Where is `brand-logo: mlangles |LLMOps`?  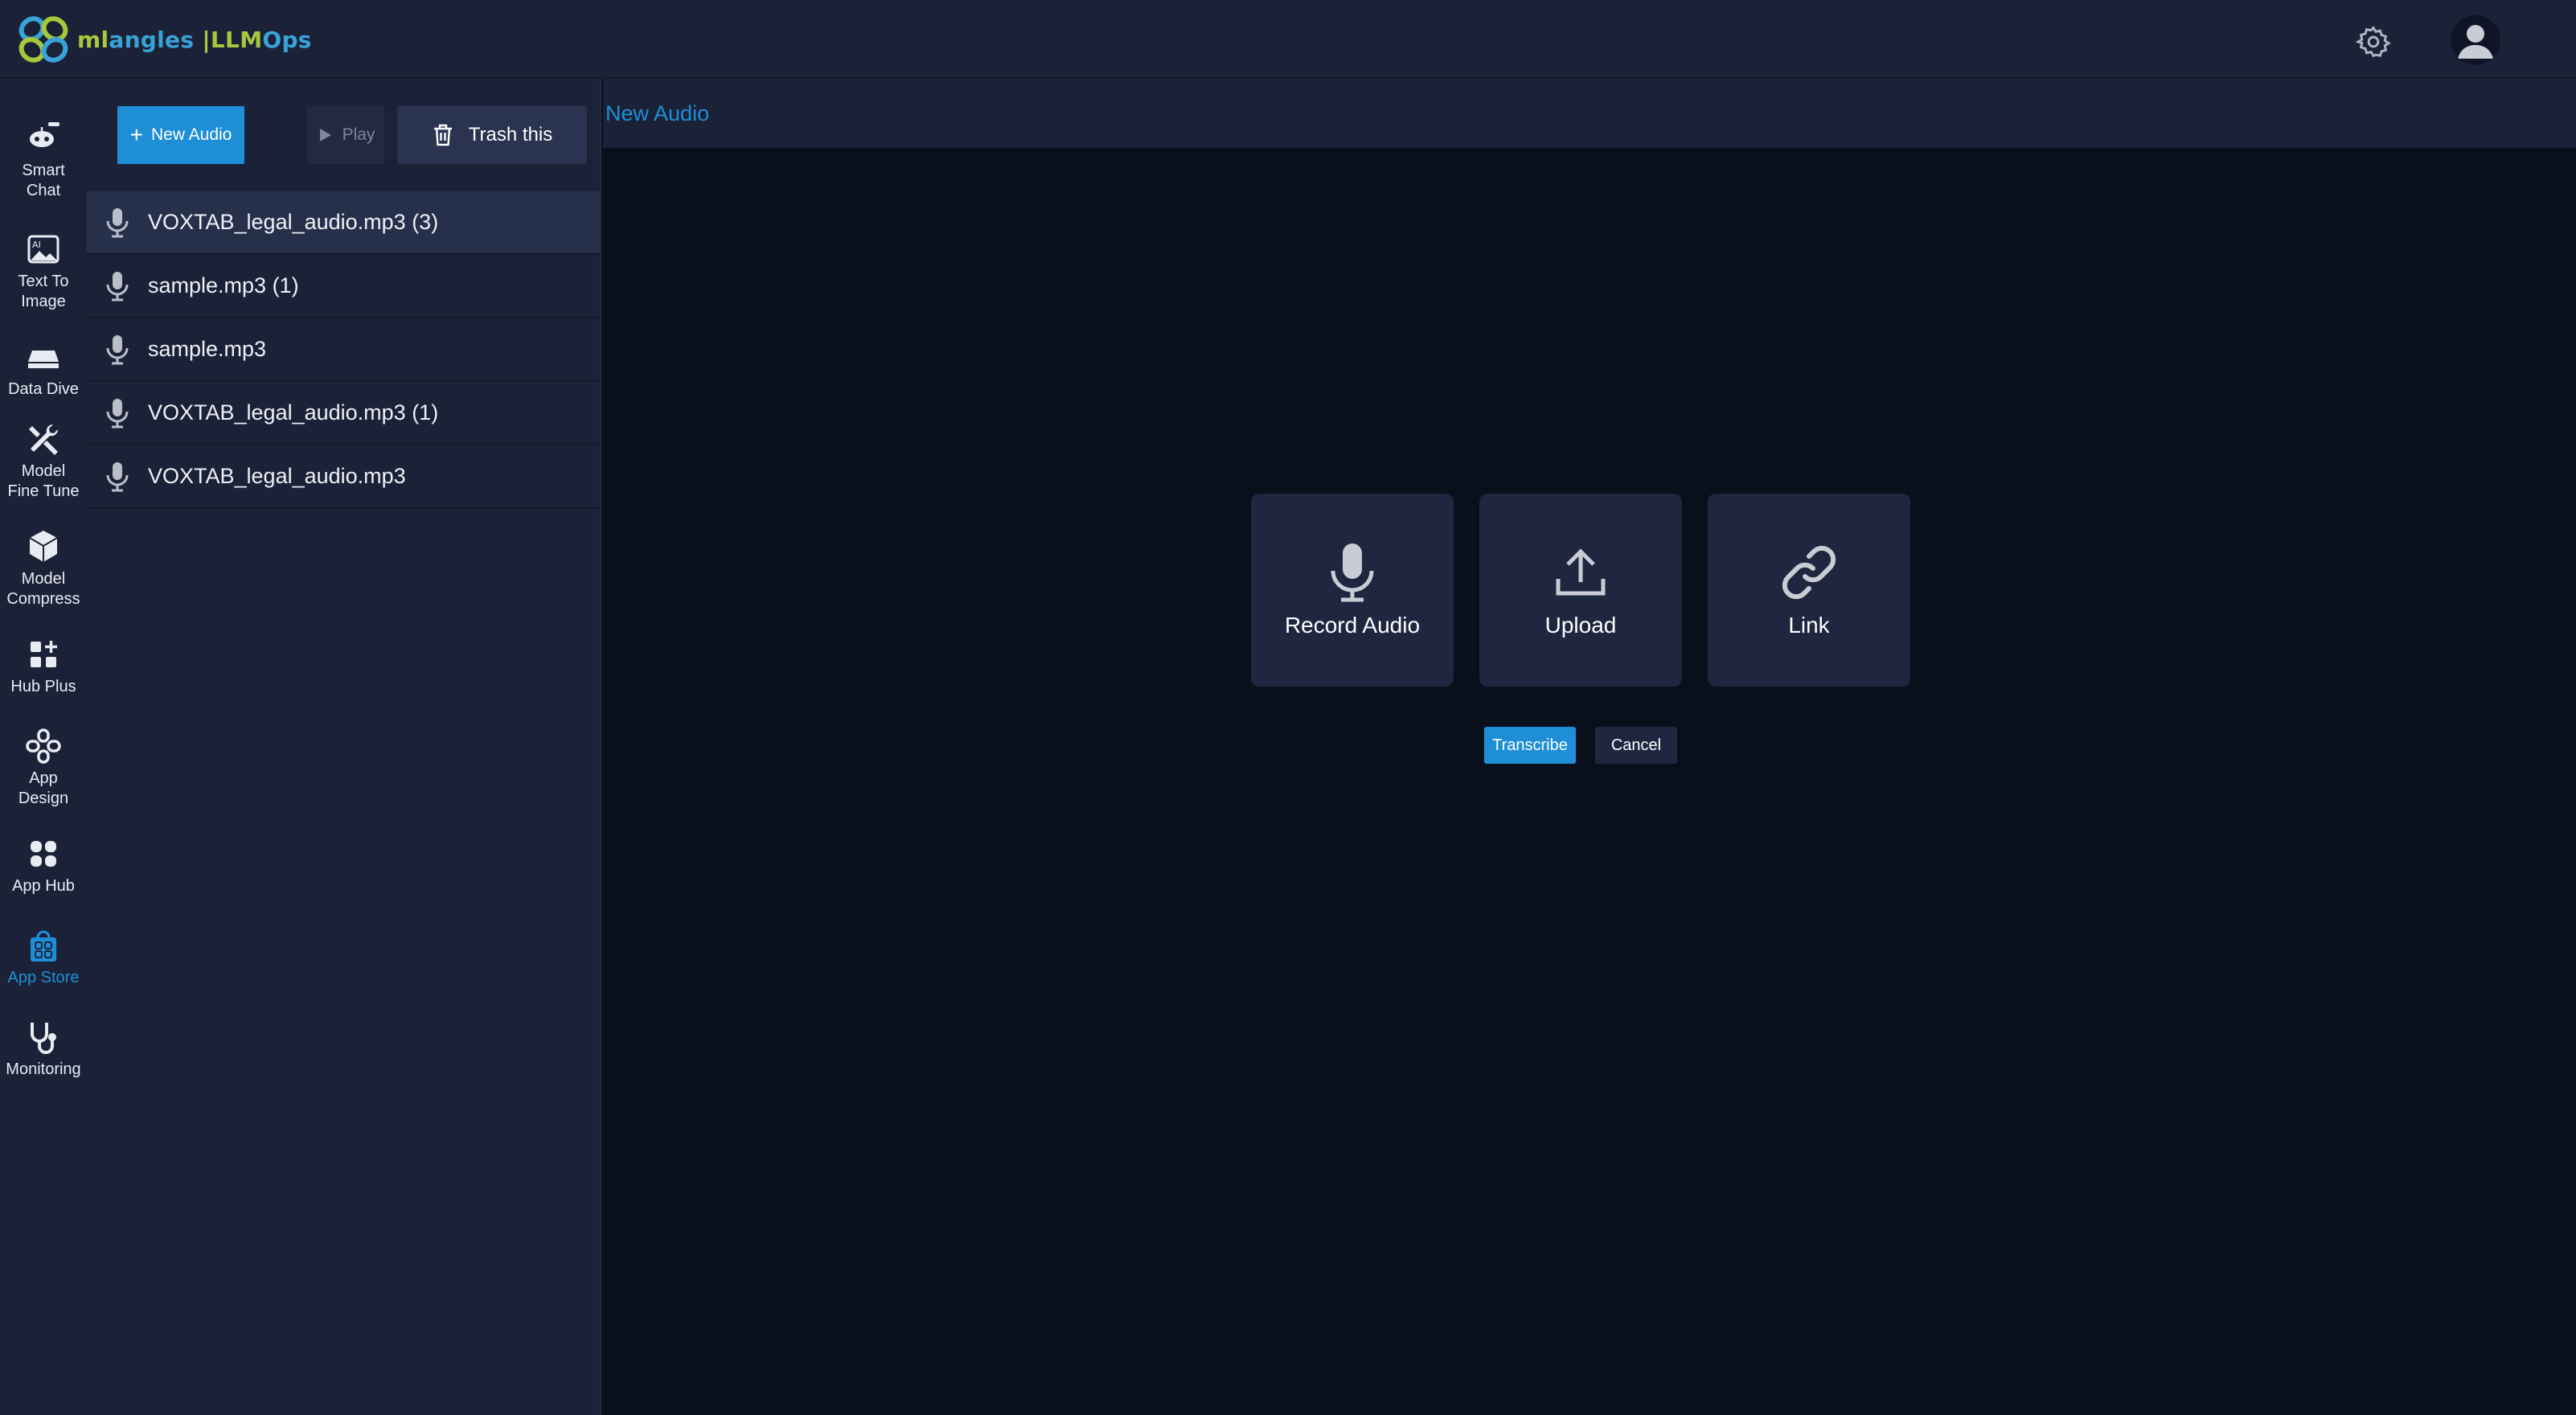 brand-logo: mlangles |LLMOps is located at coordinates (163, 39).